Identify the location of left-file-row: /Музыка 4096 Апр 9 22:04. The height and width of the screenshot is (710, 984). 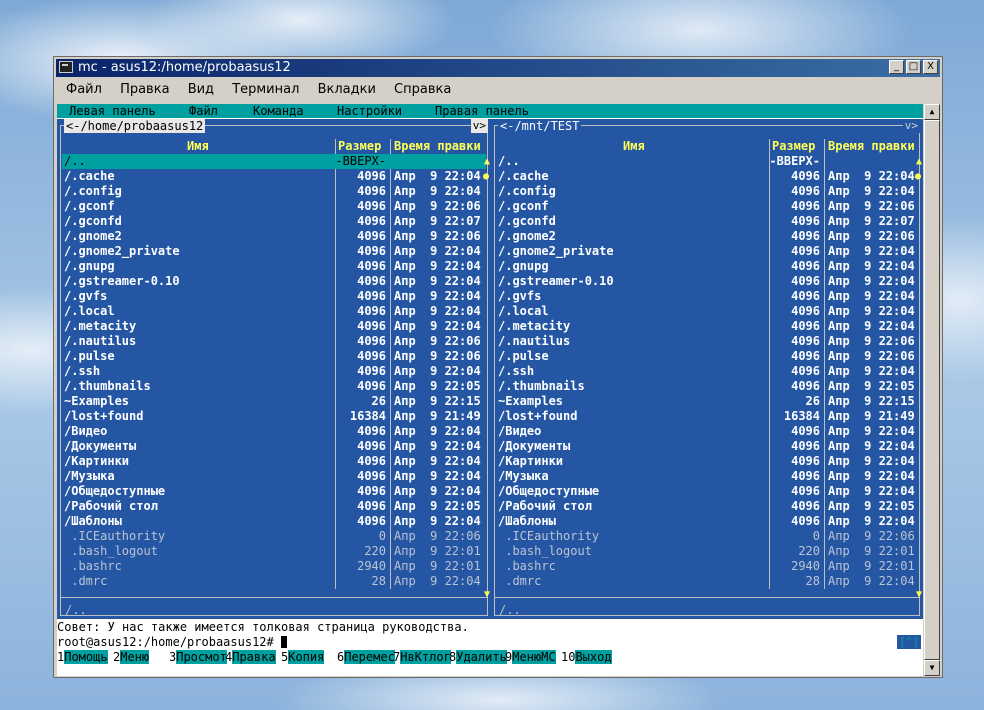
(274, 476).